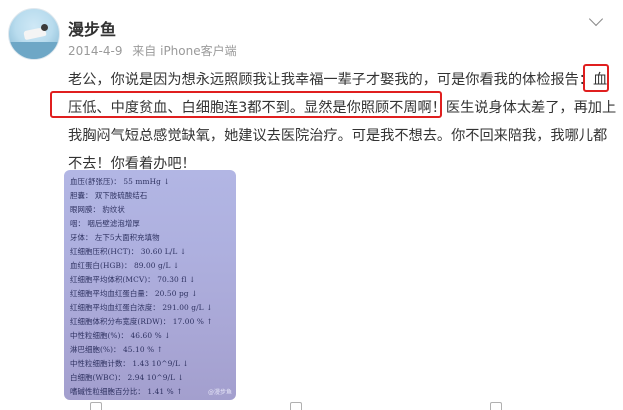 The image size is (623, 410). What do you see at coordinates (120, 335) in the screenshot?
I see `report-row: 中性粒细胞(%)： 46.60 % ↓` at bounding box center [120, 335].